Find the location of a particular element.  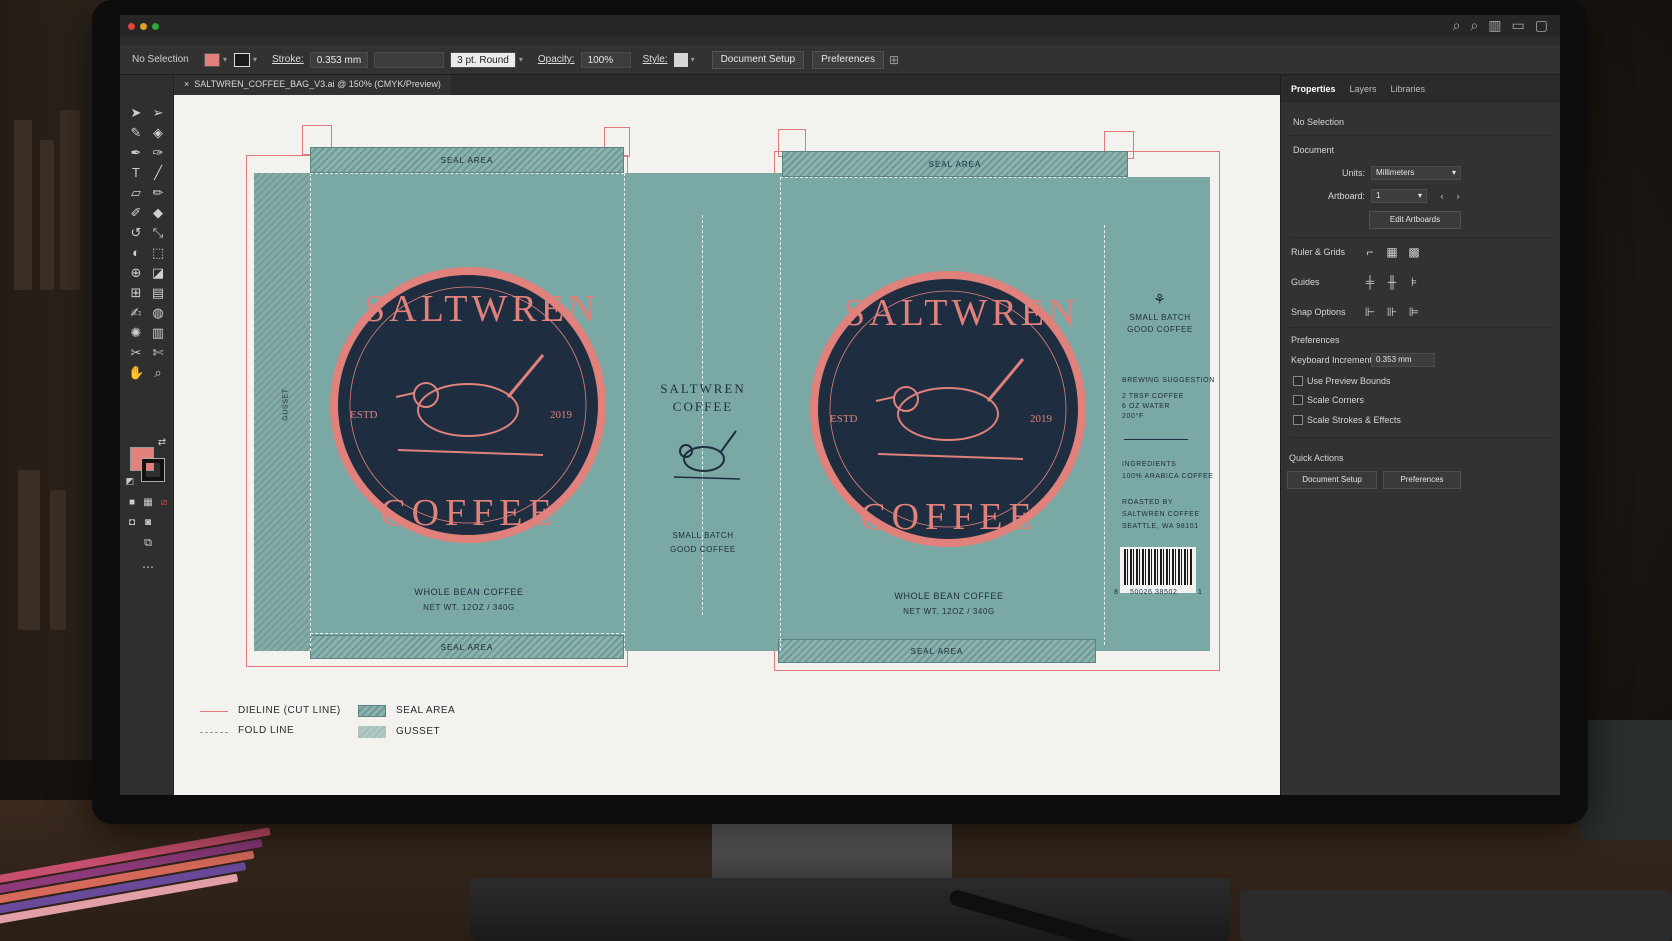

none-mode-icon: ⧄ is located at coordinates (164, 503).